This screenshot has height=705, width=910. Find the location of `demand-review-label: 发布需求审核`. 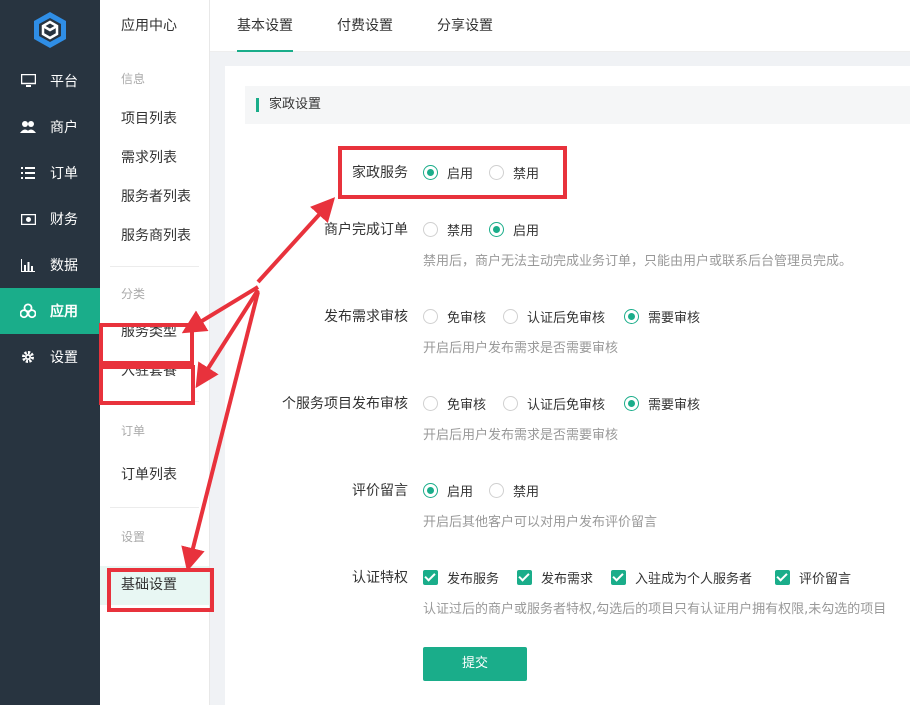

demand-review-label: 发布需求审核 is located at coordinates (366, 317).